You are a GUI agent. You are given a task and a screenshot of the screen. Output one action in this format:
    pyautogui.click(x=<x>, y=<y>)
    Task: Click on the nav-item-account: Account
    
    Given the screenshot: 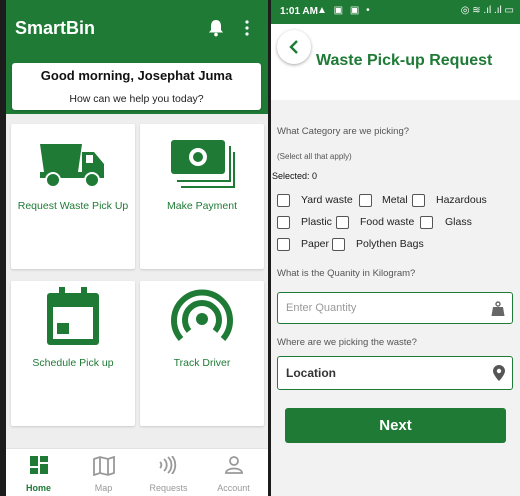 What is the action you would take?
    pyautogui.click(x=233, y=472)
    